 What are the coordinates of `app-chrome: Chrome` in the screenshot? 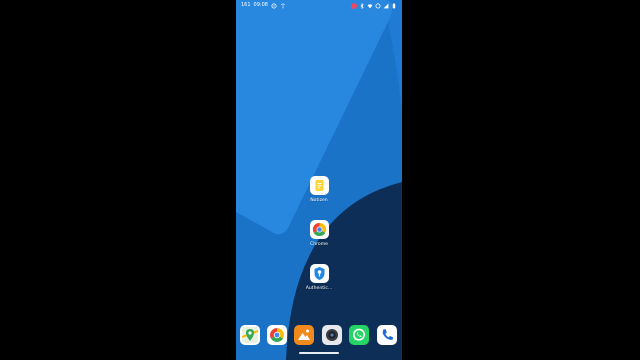 It's located at (319, 234).